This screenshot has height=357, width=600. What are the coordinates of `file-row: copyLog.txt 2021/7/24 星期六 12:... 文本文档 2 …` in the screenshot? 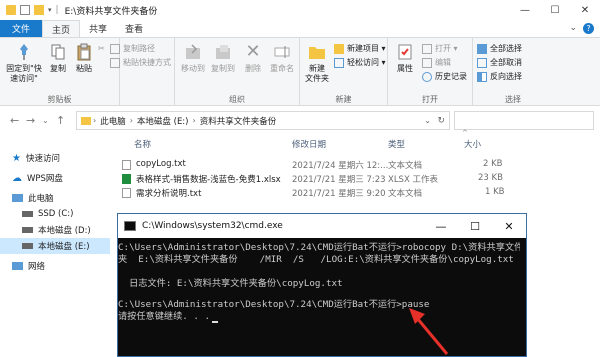 It's located at (355, 165).